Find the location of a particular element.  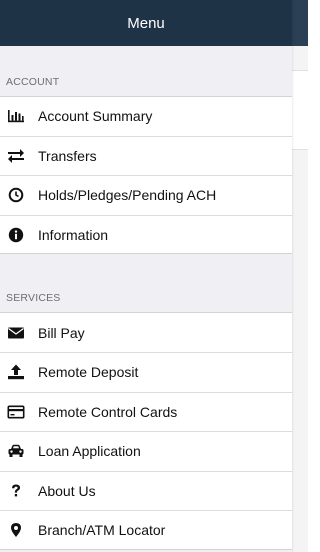

map-pin-icon is located at coordinates (16, 530).